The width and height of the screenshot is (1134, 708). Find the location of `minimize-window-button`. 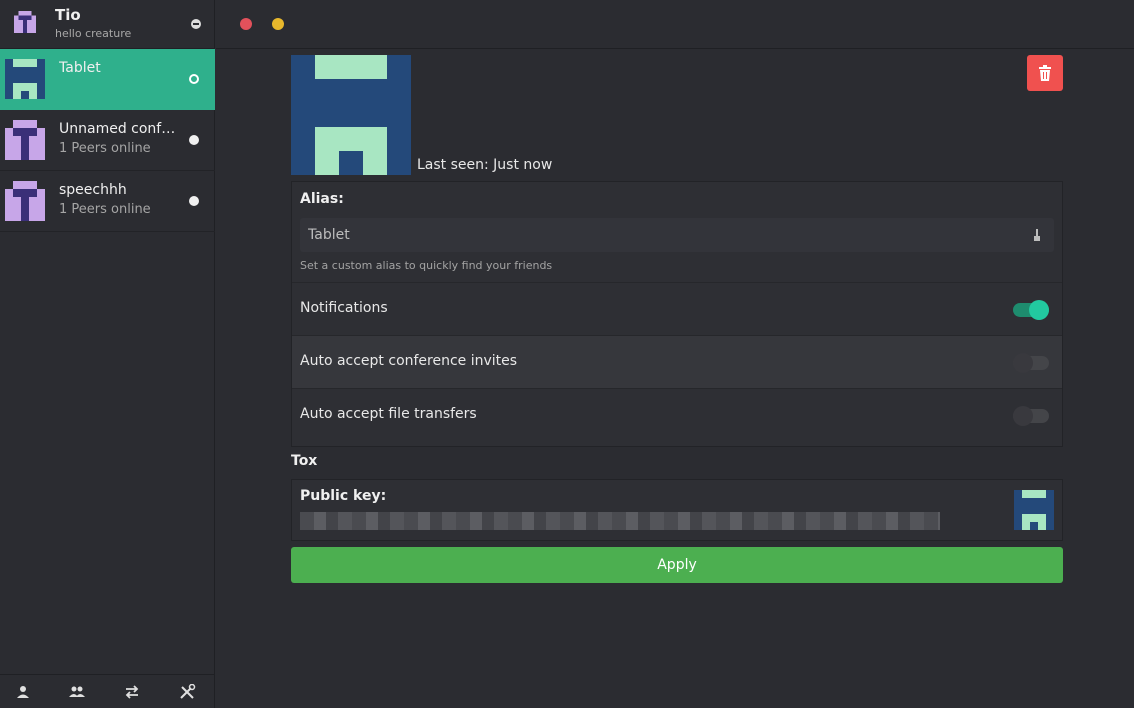

minimize-window-button is located at coordinates (278, 24).